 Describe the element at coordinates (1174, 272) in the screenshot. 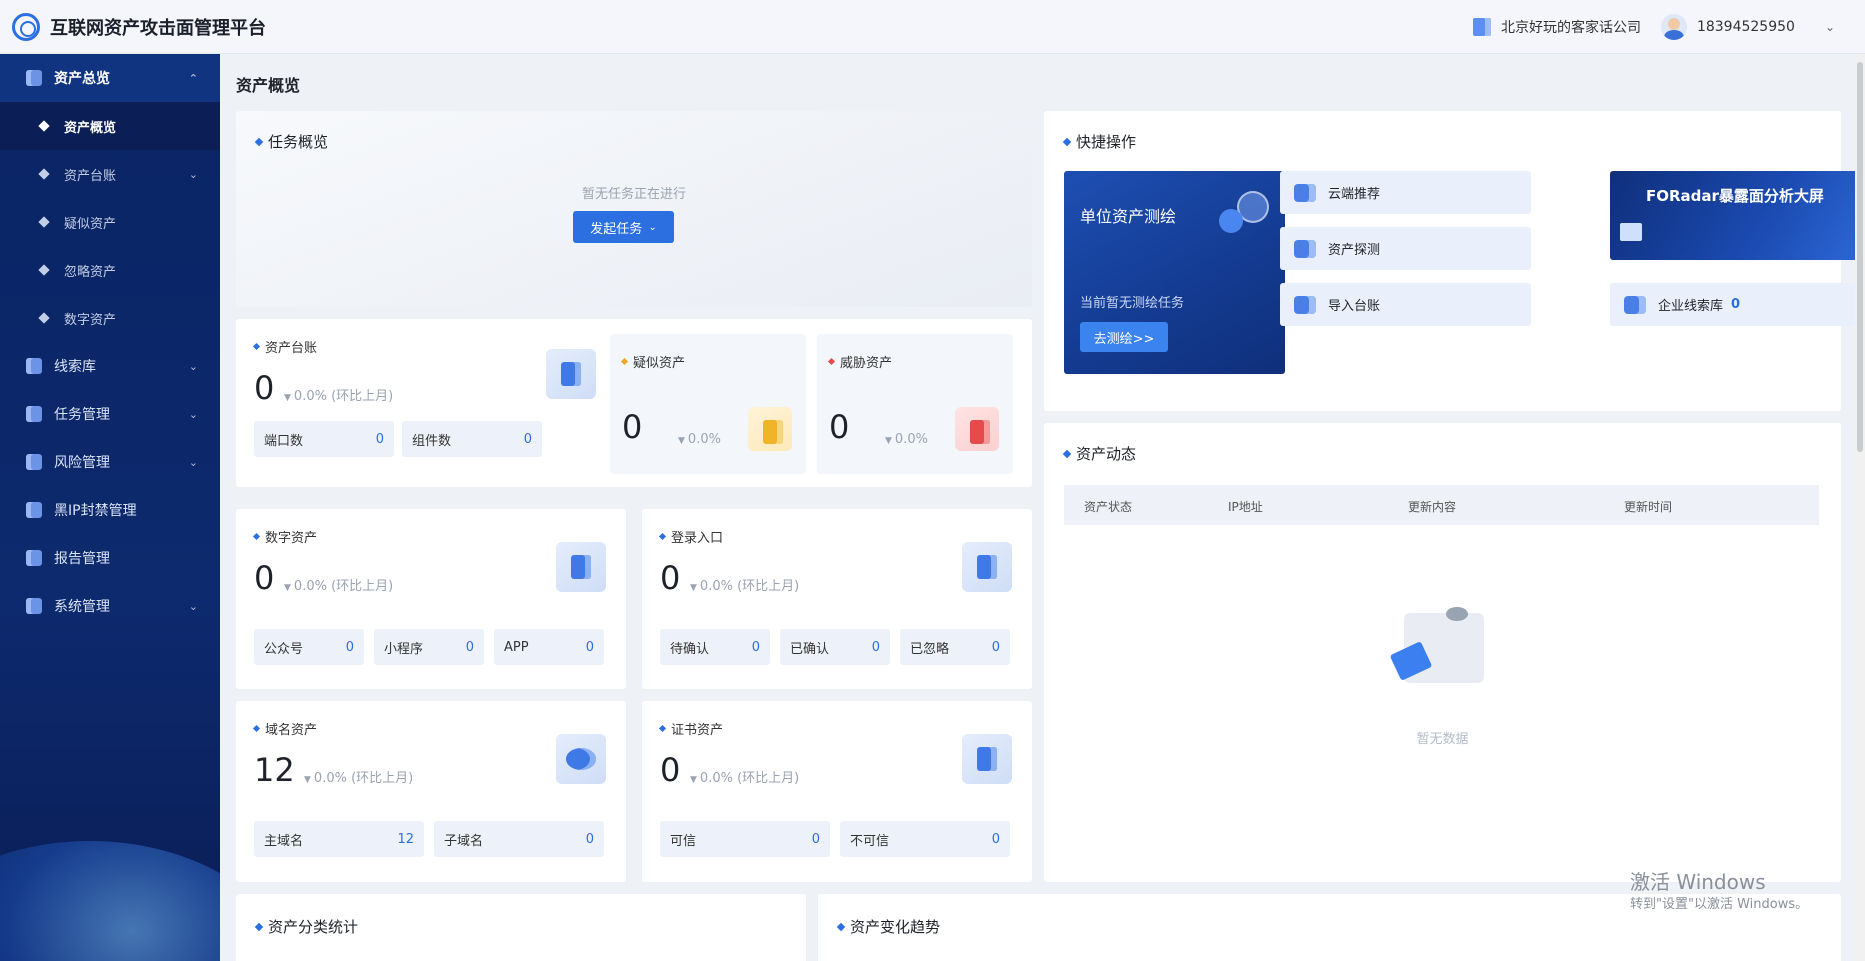

I see `asset-mapping-panel: 单位资产测绘 当前暂无测绘任务 去测绘>>` at that location.